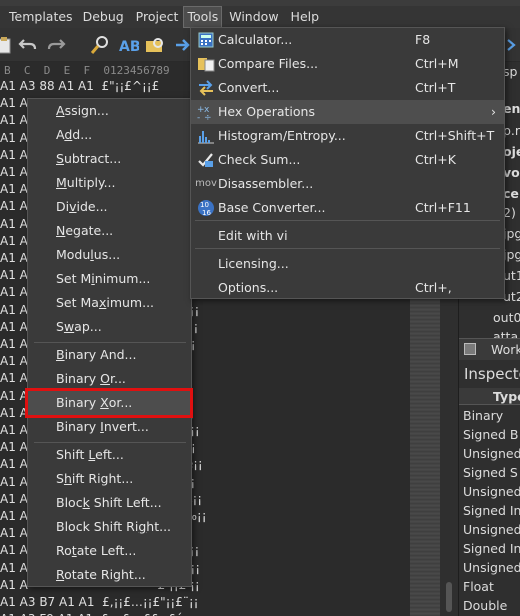 The width and height of the screenshot is (520, 616). I want to click on inspector-row: Float, so click(478, 586).